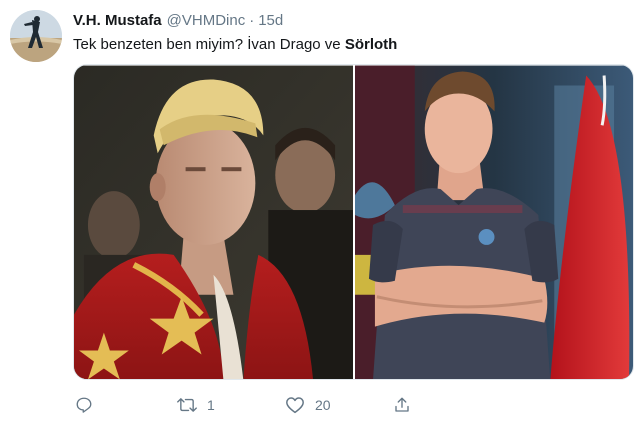 The image size is (640, 427). What do you see at coordinates (211, 405) in the screenshot?
I see `retweet-count: 1` at bounding box center [211, 405].